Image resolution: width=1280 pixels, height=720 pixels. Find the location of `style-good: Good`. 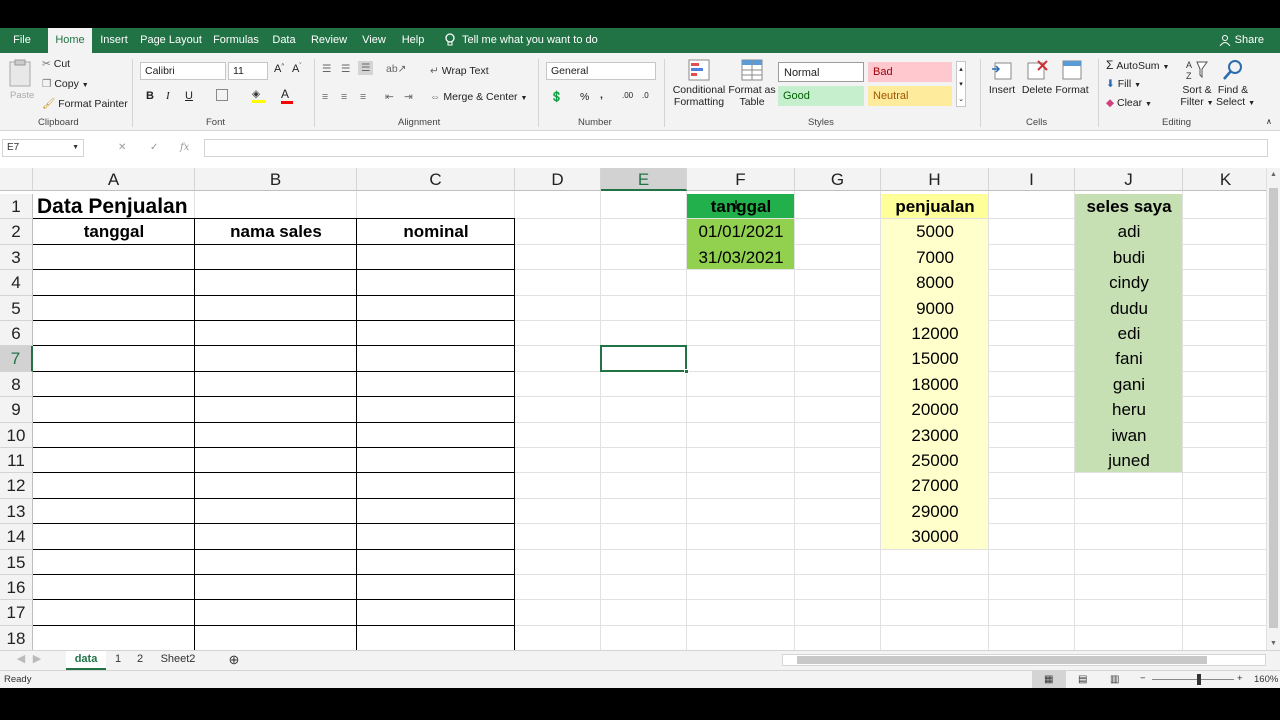

style-good: Good is located at coordinates (821, 96).